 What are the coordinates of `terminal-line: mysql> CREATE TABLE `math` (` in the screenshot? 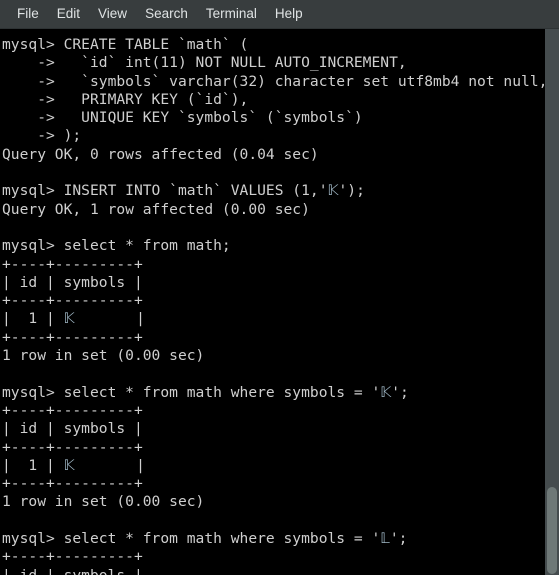 It's located at (125, 44).